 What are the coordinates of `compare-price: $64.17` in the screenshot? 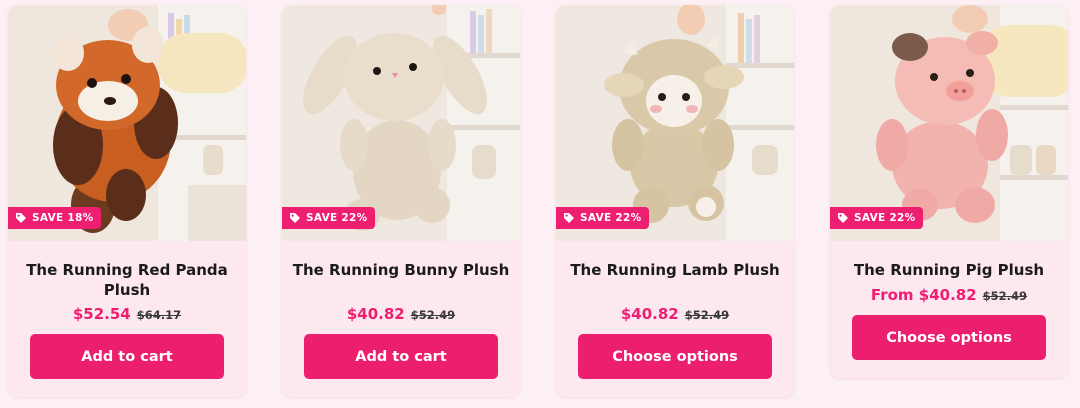 It's located at (159, 315).